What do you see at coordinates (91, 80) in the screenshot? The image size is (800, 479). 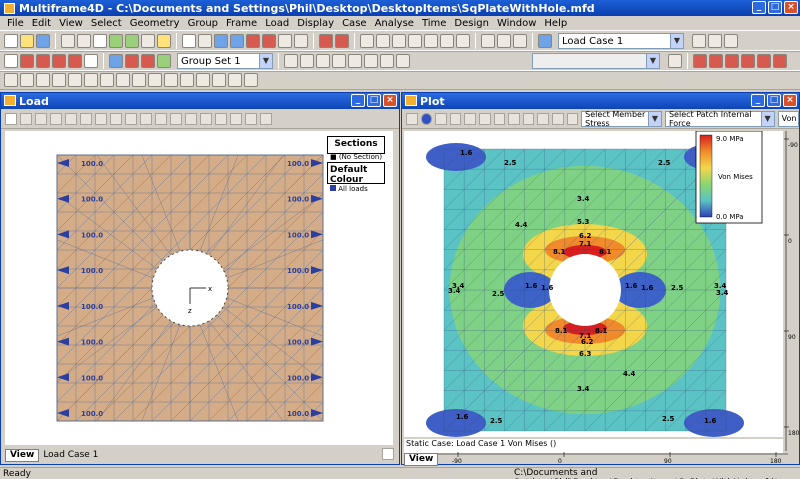 I see `tool-f-icon` at bounding box center [91, 80].